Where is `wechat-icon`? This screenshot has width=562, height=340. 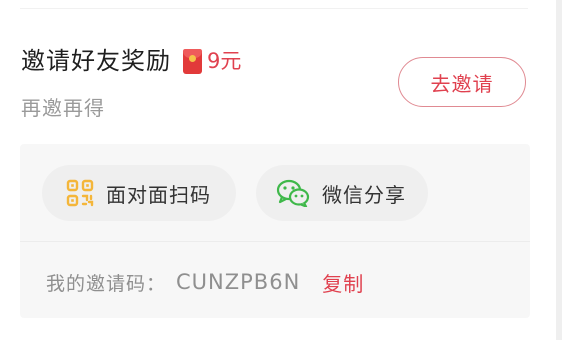
wechat-icon is located at coordinates (293, 193).